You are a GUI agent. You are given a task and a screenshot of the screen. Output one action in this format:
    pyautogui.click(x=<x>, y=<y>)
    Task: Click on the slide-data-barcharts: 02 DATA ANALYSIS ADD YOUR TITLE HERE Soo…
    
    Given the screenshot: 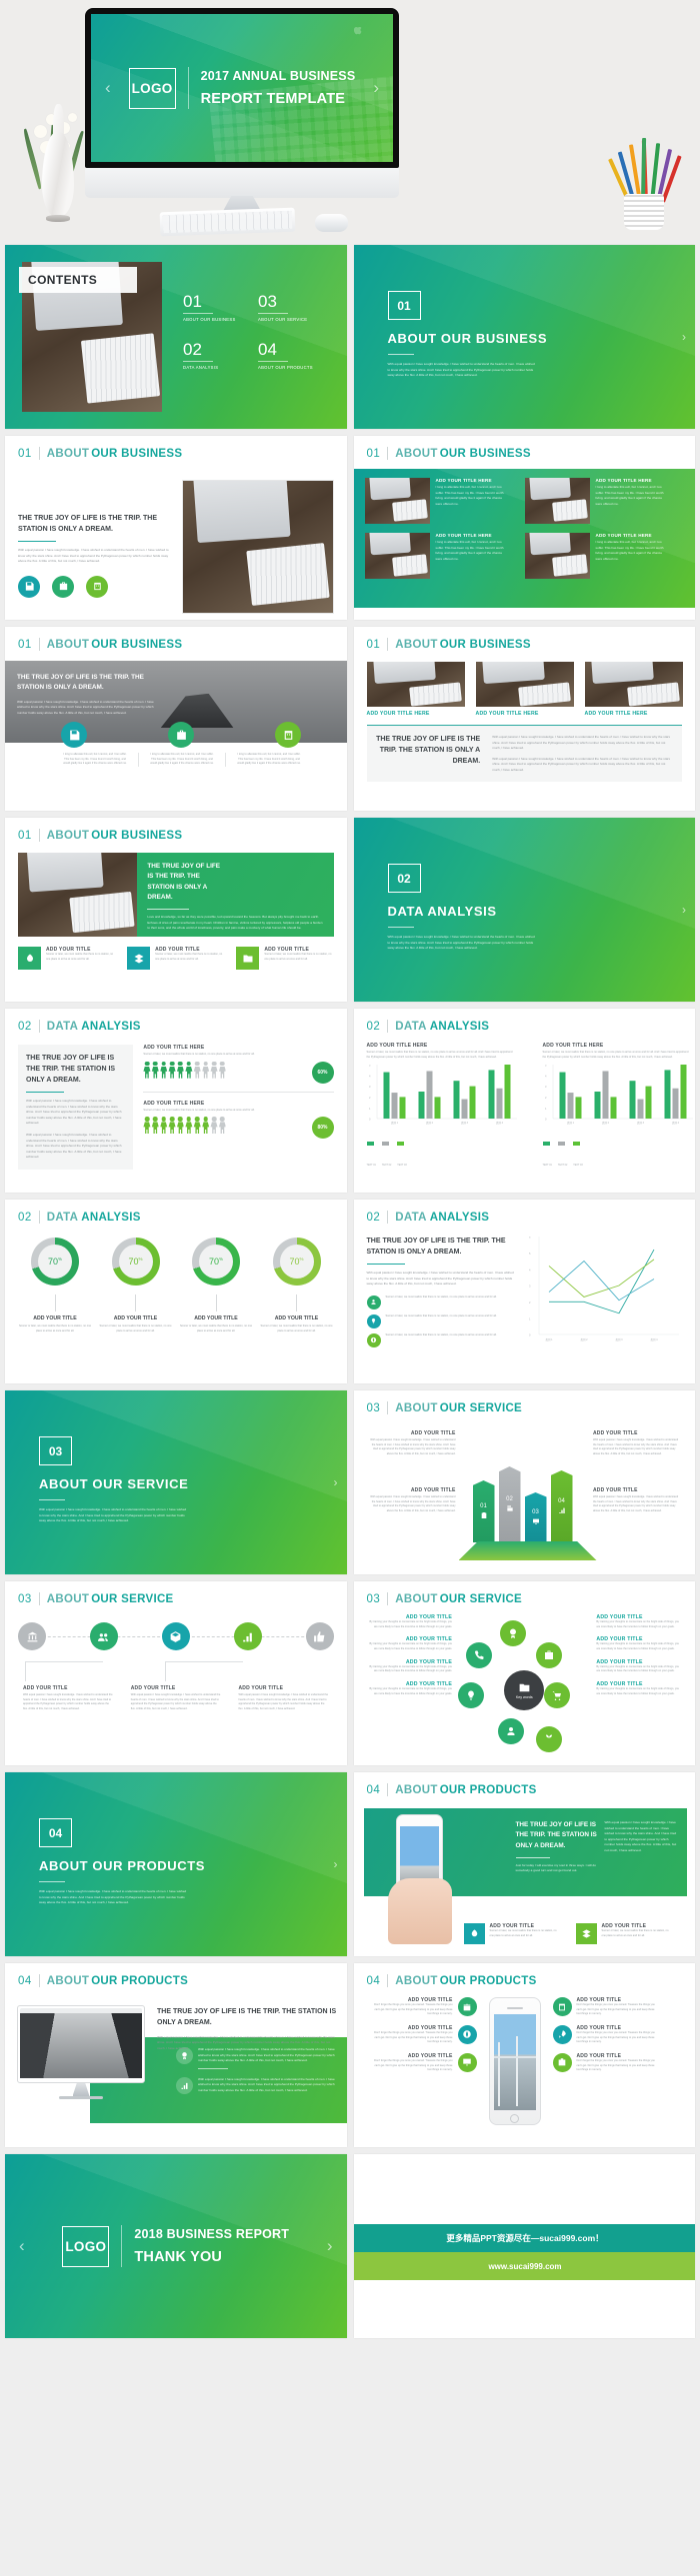 What is the action you would take?
    pyautogui.click(x=524, y=1101)
    